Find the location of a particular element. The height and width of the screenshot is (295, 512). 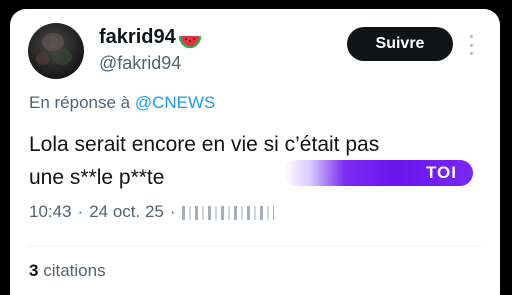

tweet-time: 10:43 is located at coordinates (50, 212).